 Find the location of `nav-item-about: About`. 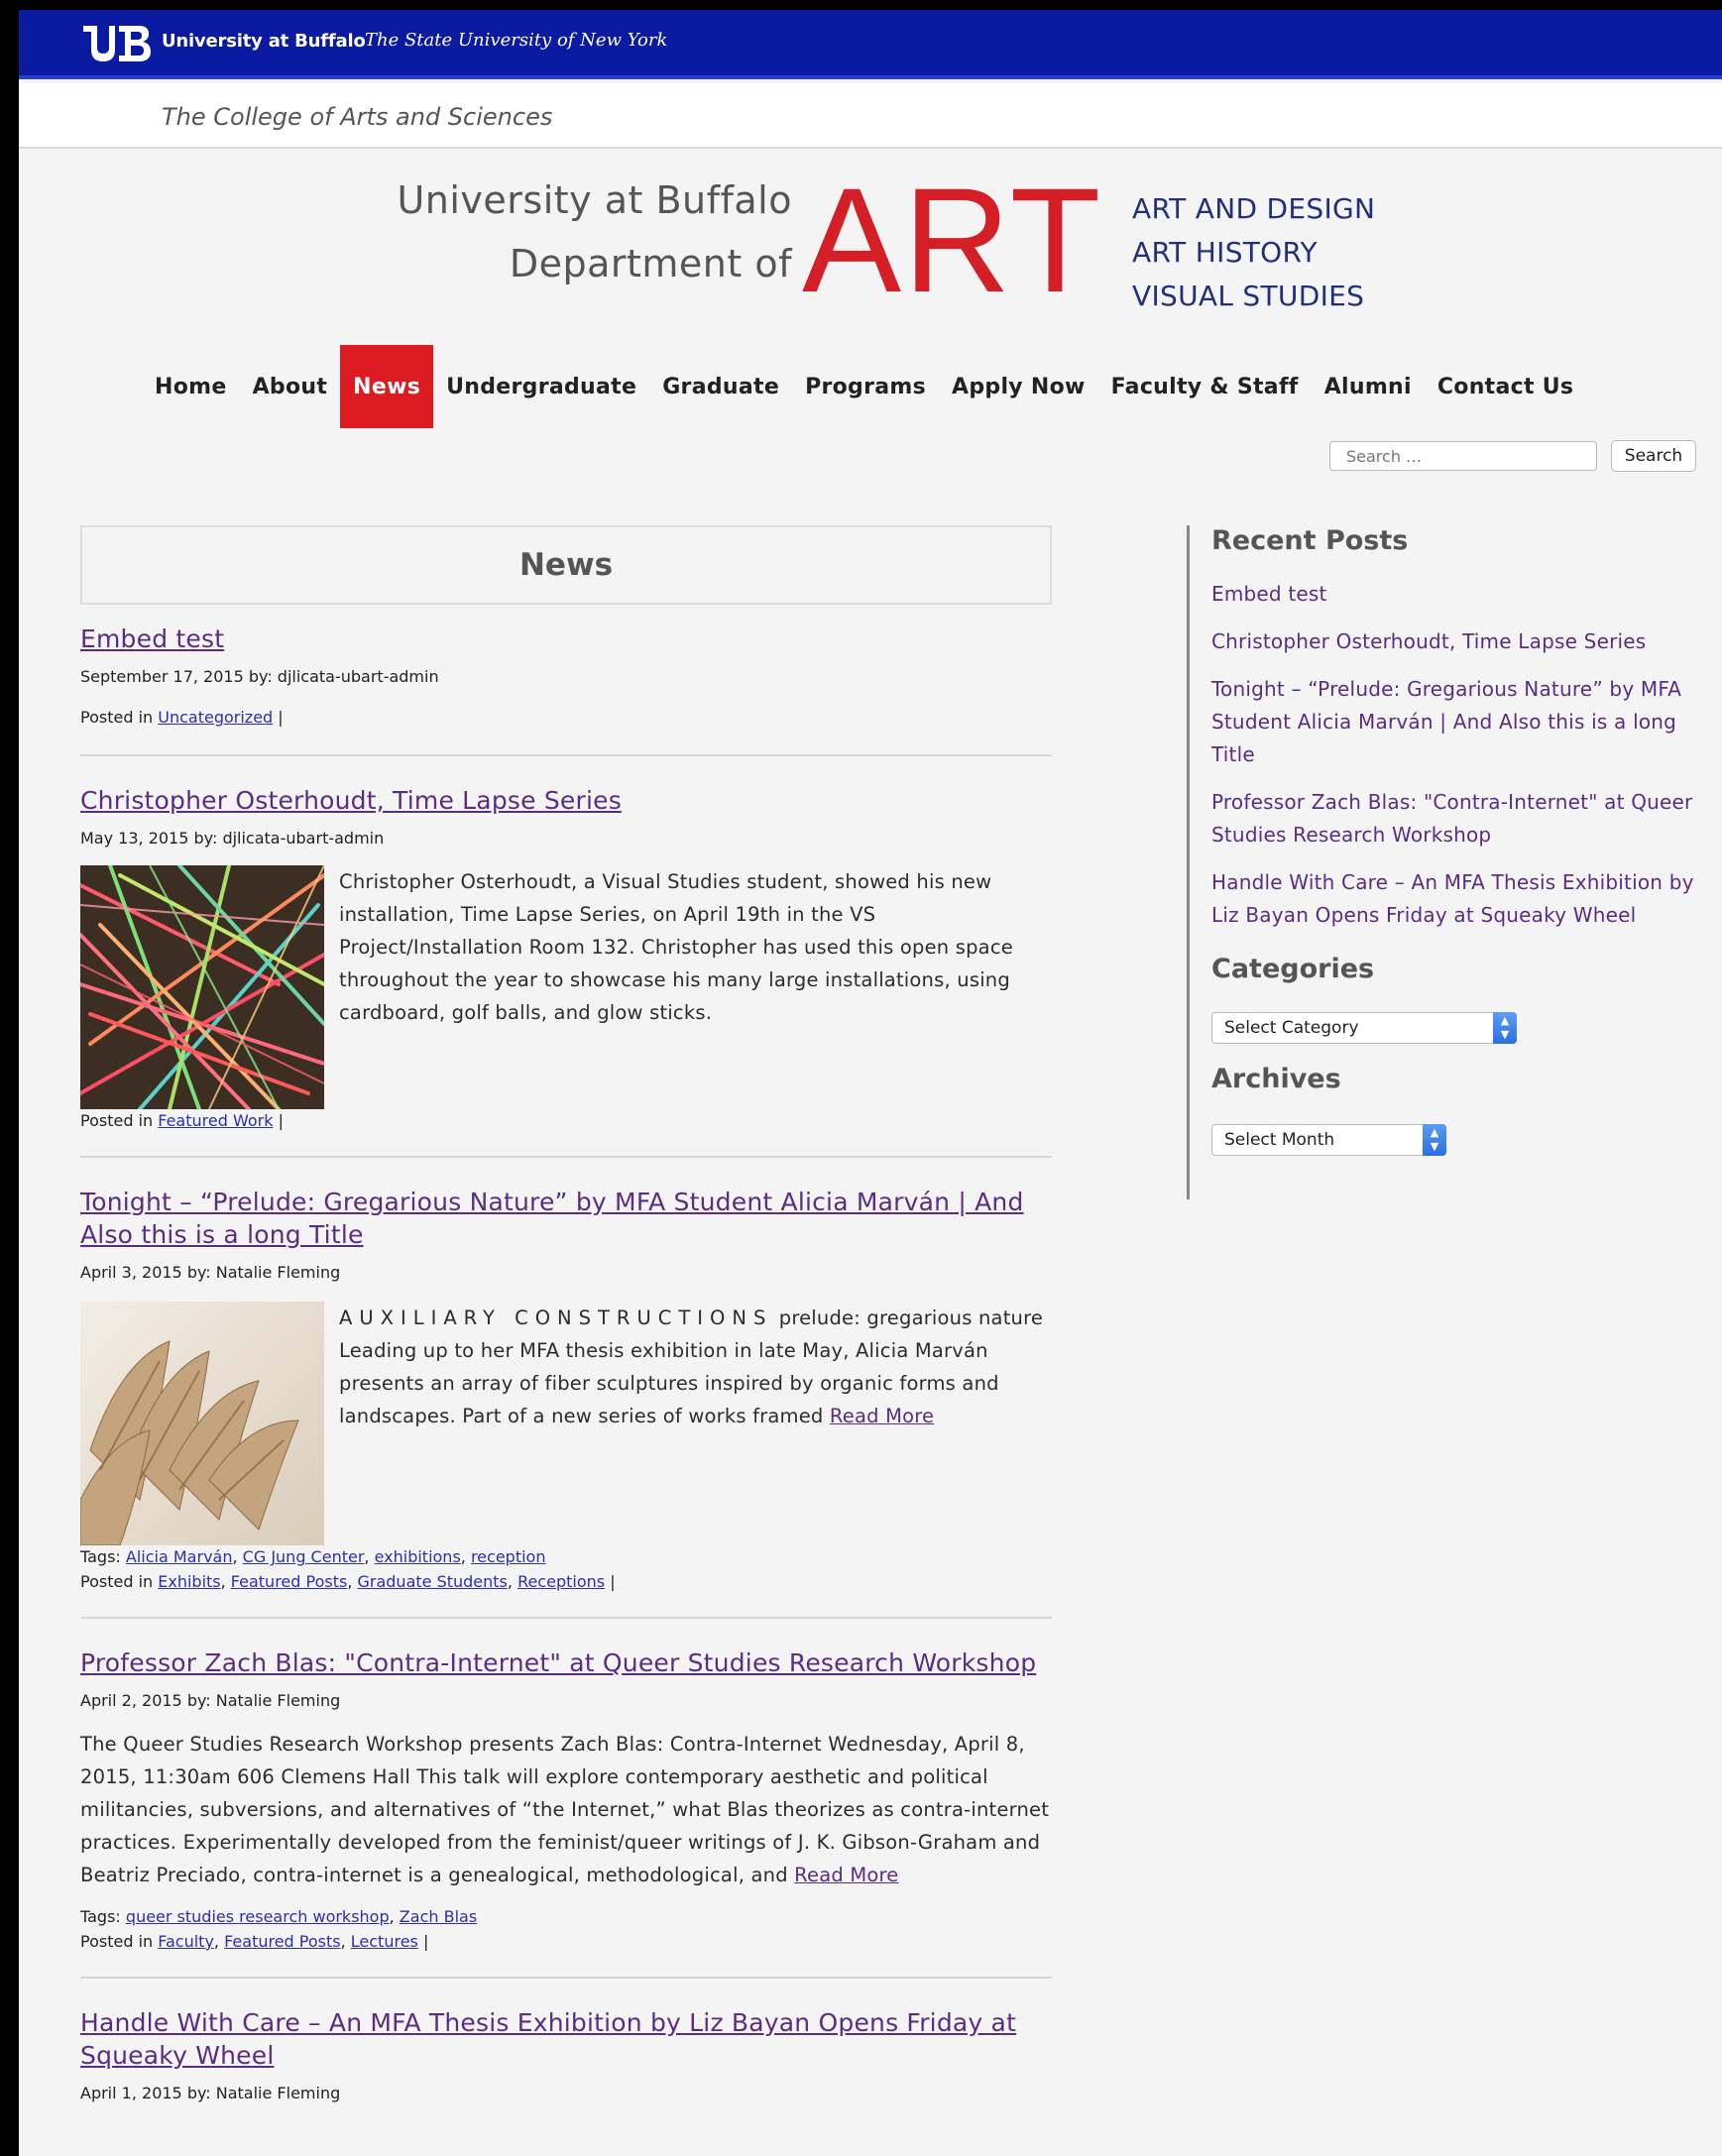

nav-item-about: About is located at coordinates (291, 386).